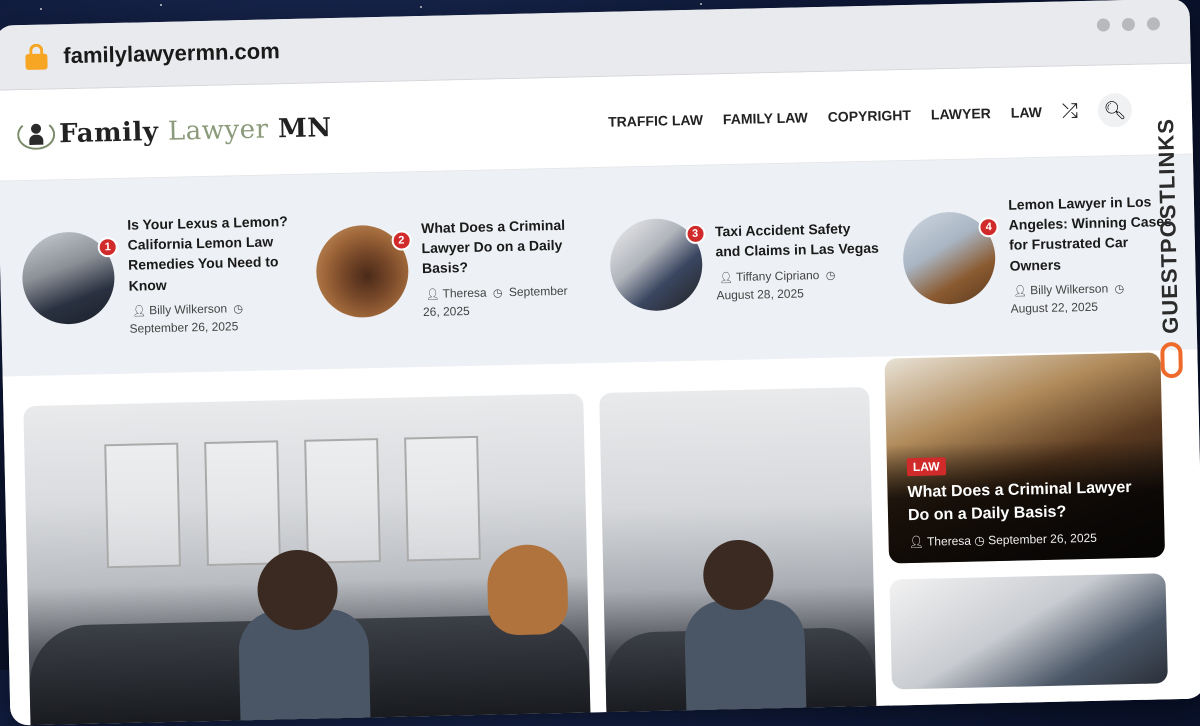 Image resolution: width=1200 pixels, height=726 pixels. What do you see at coordinates (36, 135) in the screenshot?
I see `logo-lawyer-icon` at bounding box center [36, 135].